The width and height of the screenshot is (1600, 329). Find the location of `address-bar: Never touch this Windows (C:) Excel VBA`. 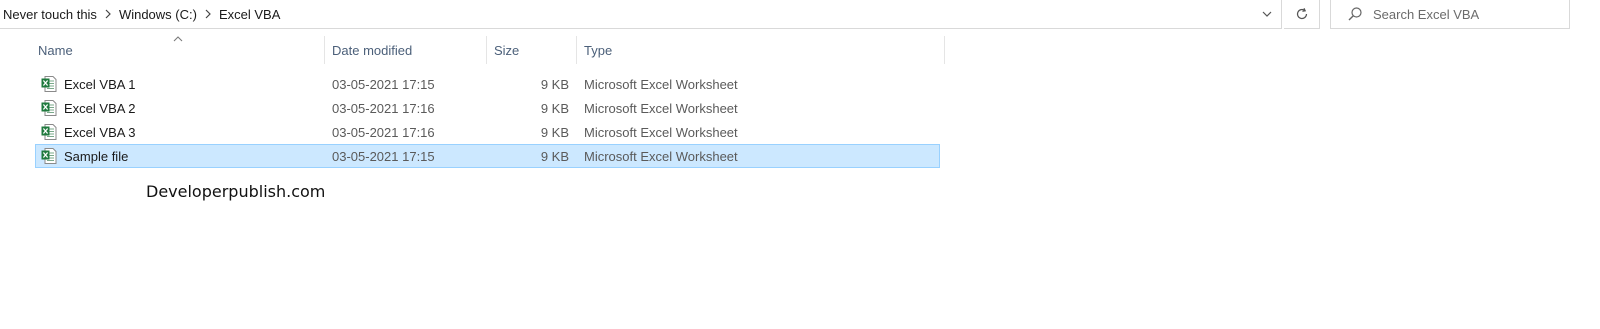

address-bar: Never touch this Windows (C:) Excel VBA is located at coordinates (641, 14).